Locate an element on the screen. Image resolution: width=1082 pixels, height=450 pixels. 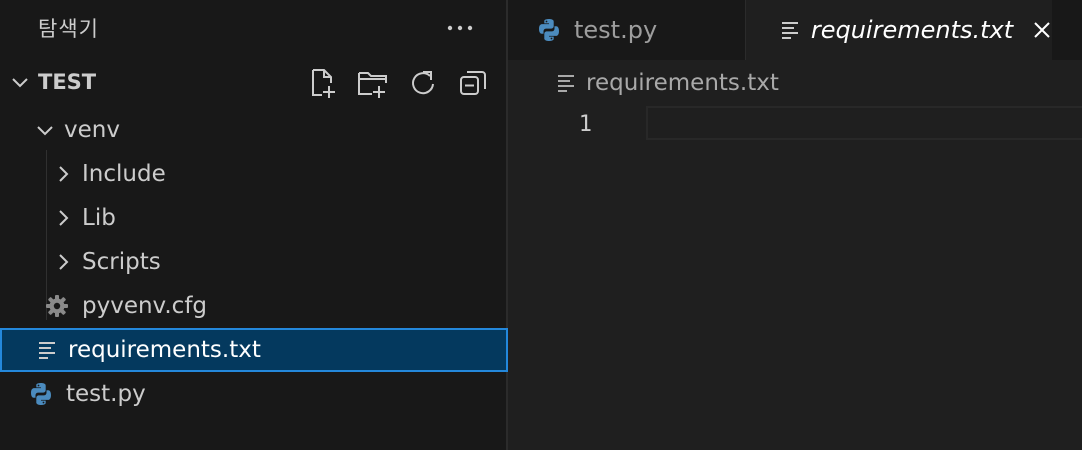
tree-item-pyvenv-cfg: pyvenv.cfg is located at coordinates (253, 306).